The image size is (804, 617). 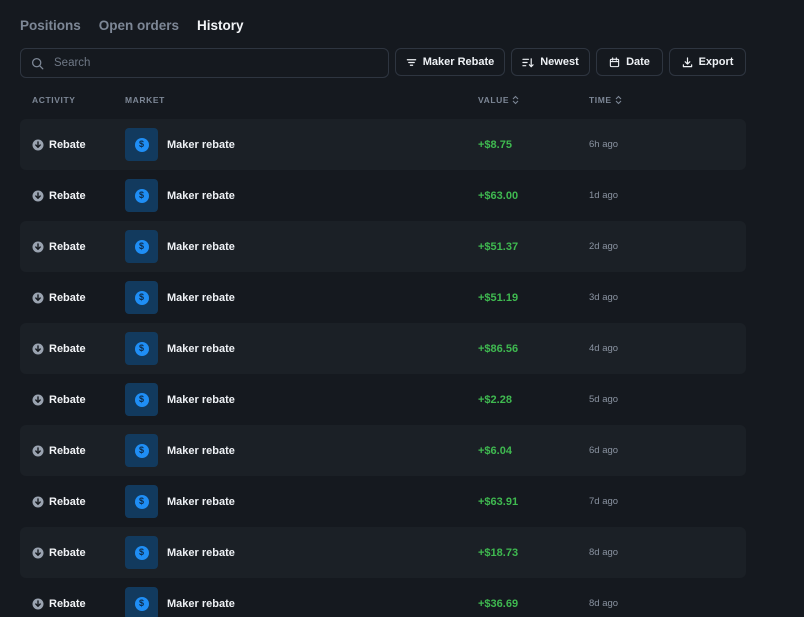 I want to click on table-row: Rebate $ Maker rebate +$2.28 5d ago, so click(x=383, y=399).